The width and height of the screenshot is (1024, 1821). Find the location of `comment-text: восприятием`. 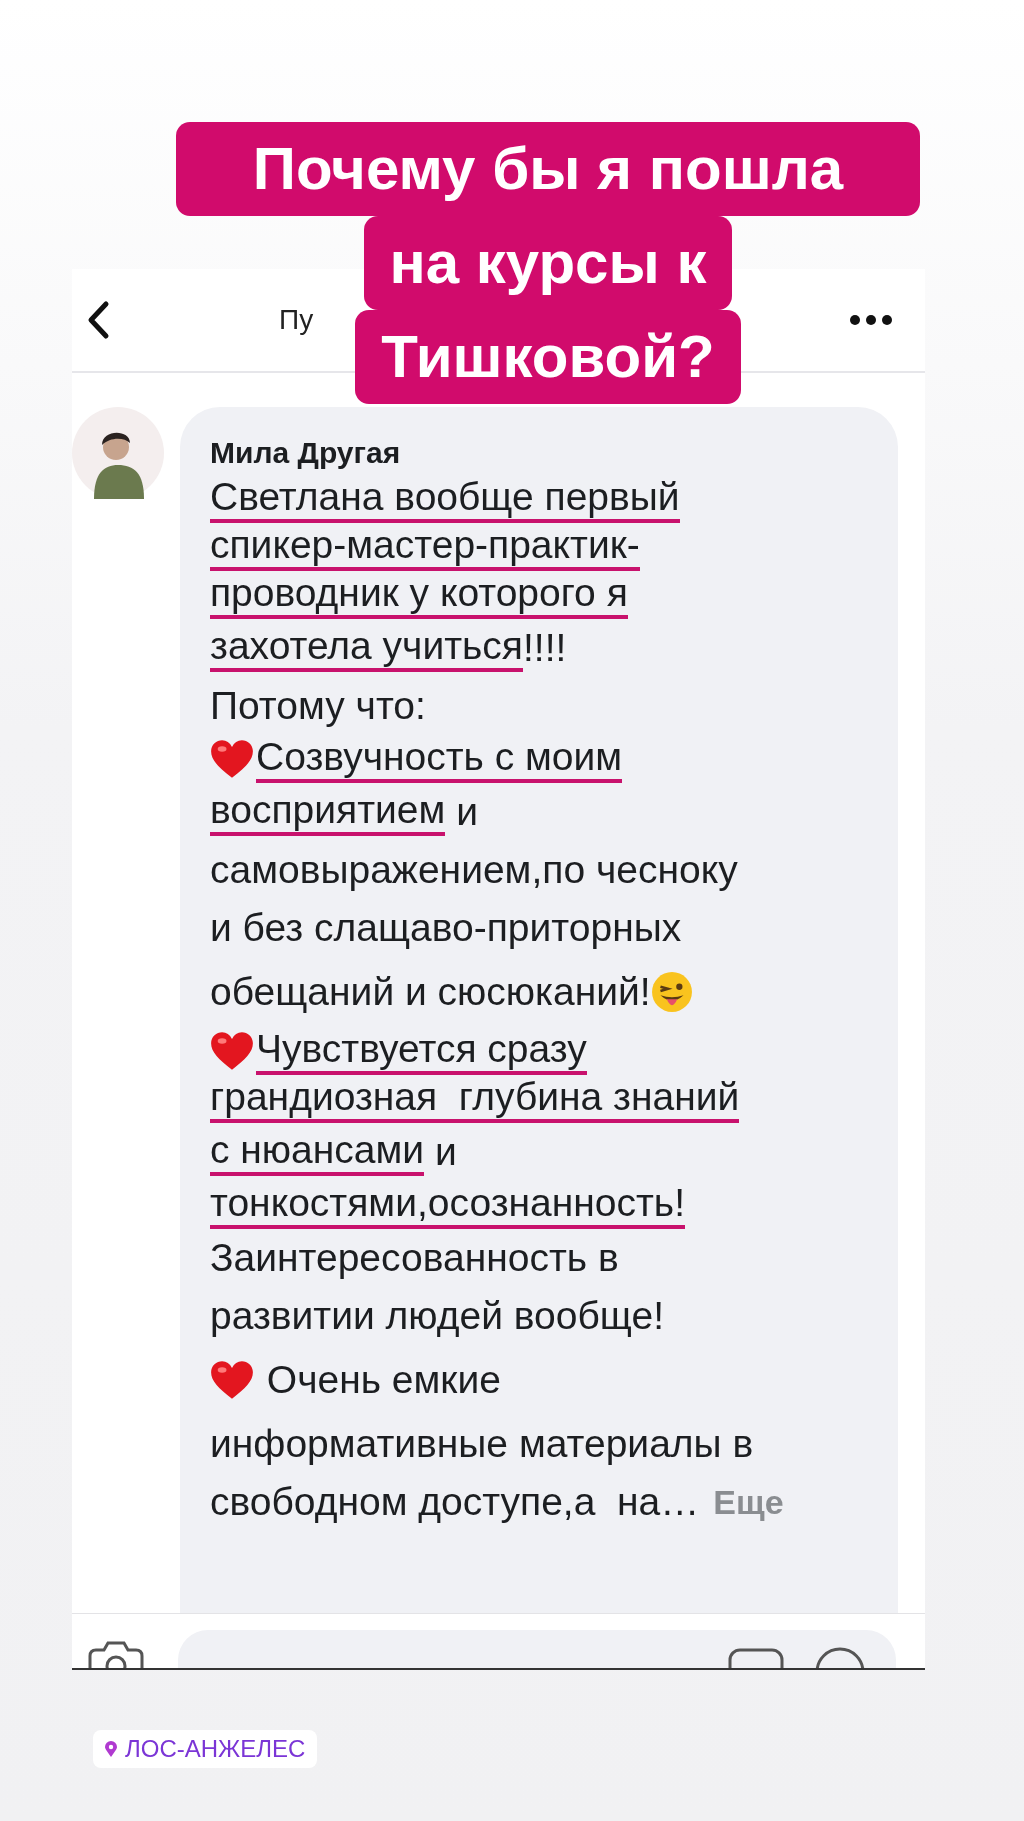

comment-text: восприятием is located at coordinates (328, 812).